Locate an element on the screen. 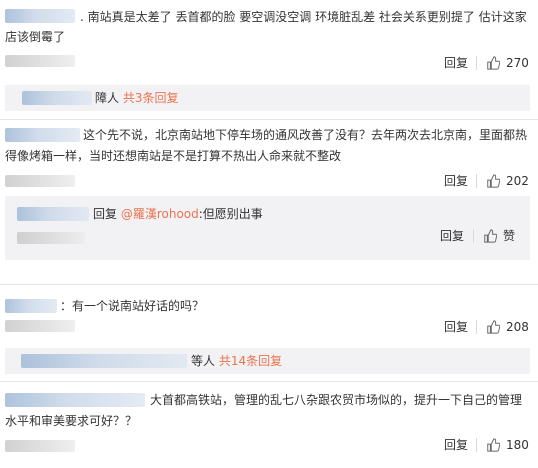 Image resolution: width=538 pixels, height=468 pixels. like-button: 202 is located at coordinates (507, 181).